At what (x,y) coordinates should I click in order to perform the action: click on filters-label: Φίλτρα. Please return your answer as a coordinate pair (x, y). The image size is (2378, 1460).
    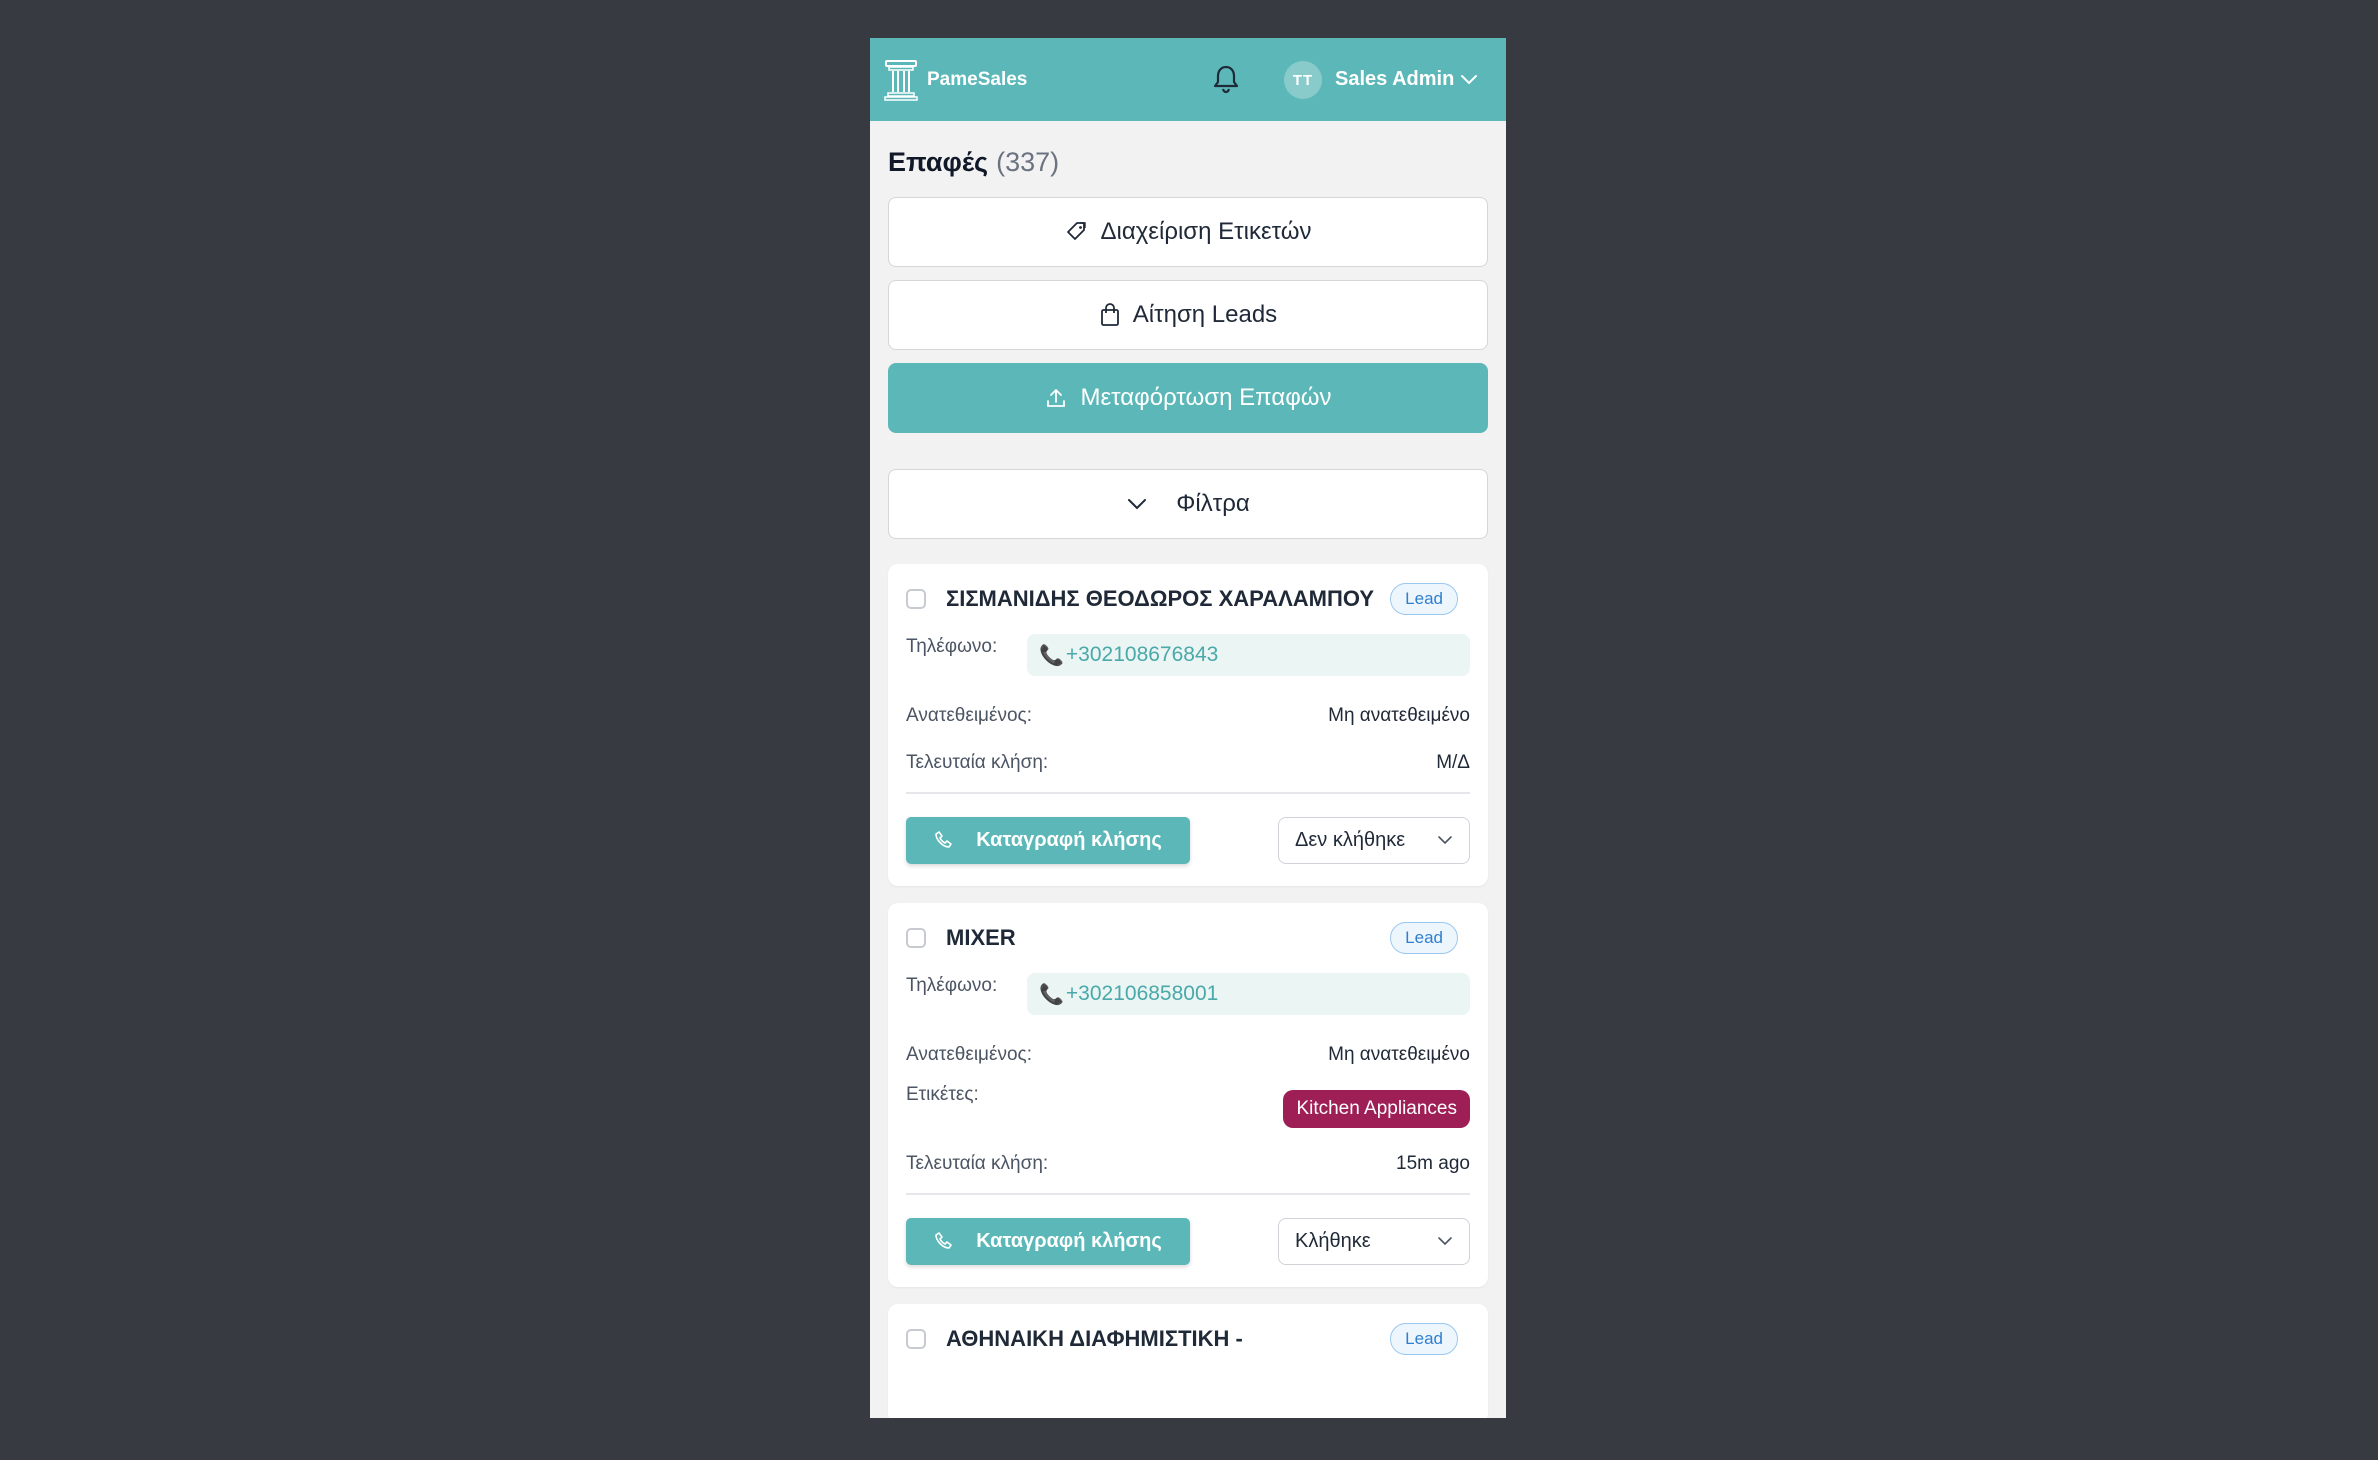
    Looking at the image, I should click on (1213, 503).